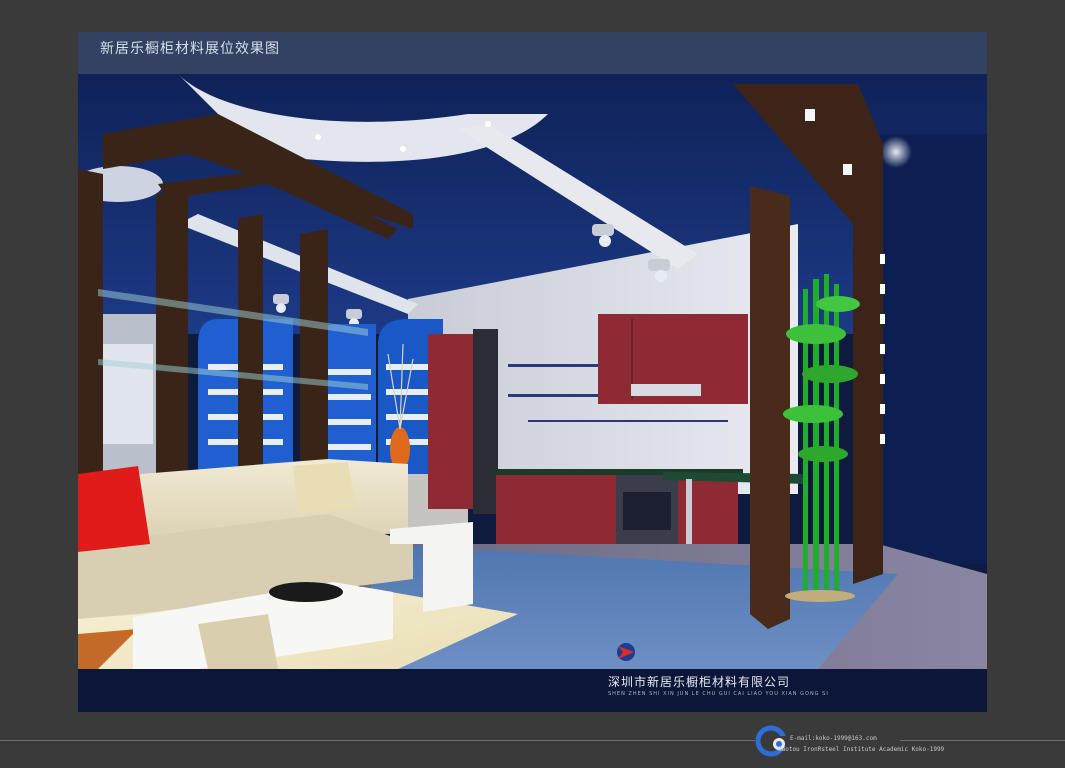  I want to click on footer-email: E-mail:koko-1999@163.com, so click(833, 738).